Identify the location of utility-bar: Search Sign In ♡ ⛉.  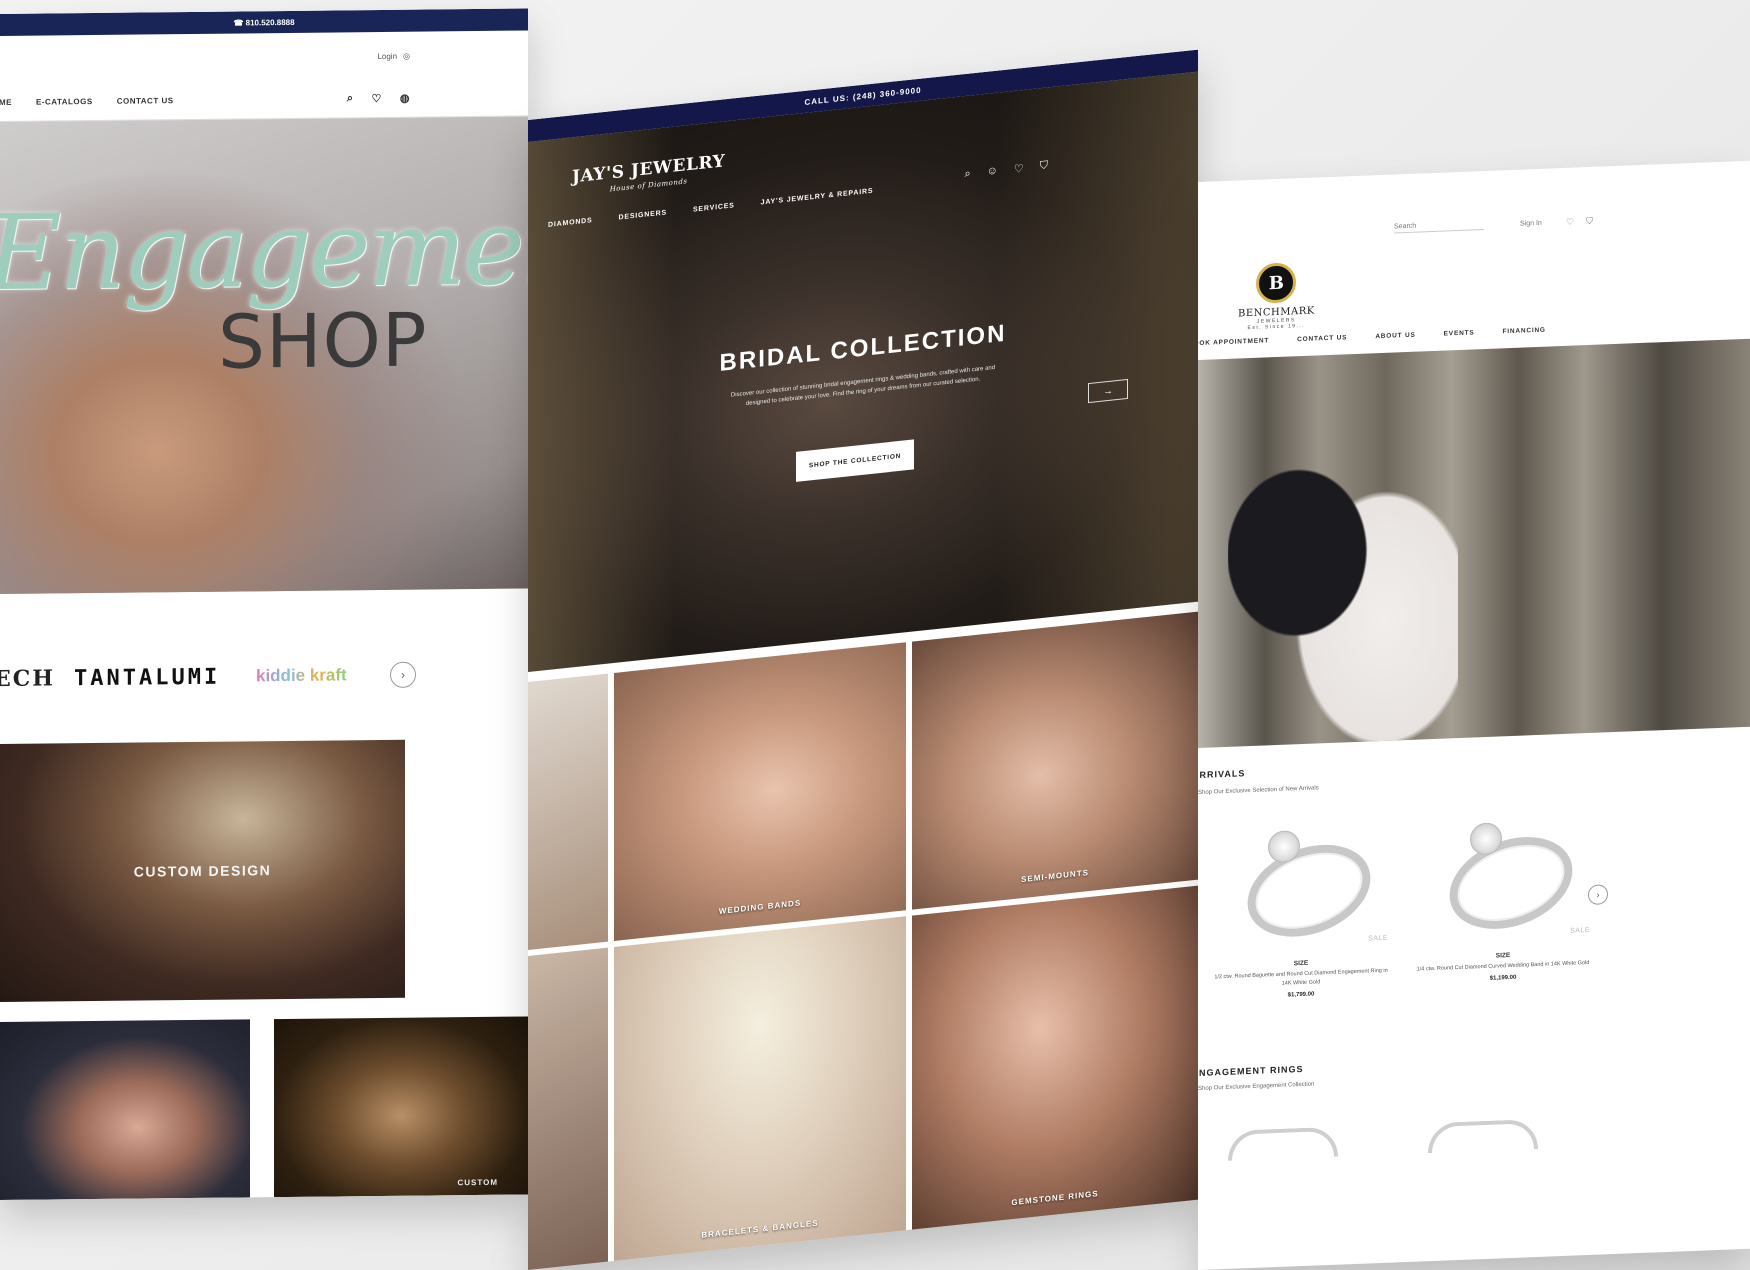
(1474, 225).